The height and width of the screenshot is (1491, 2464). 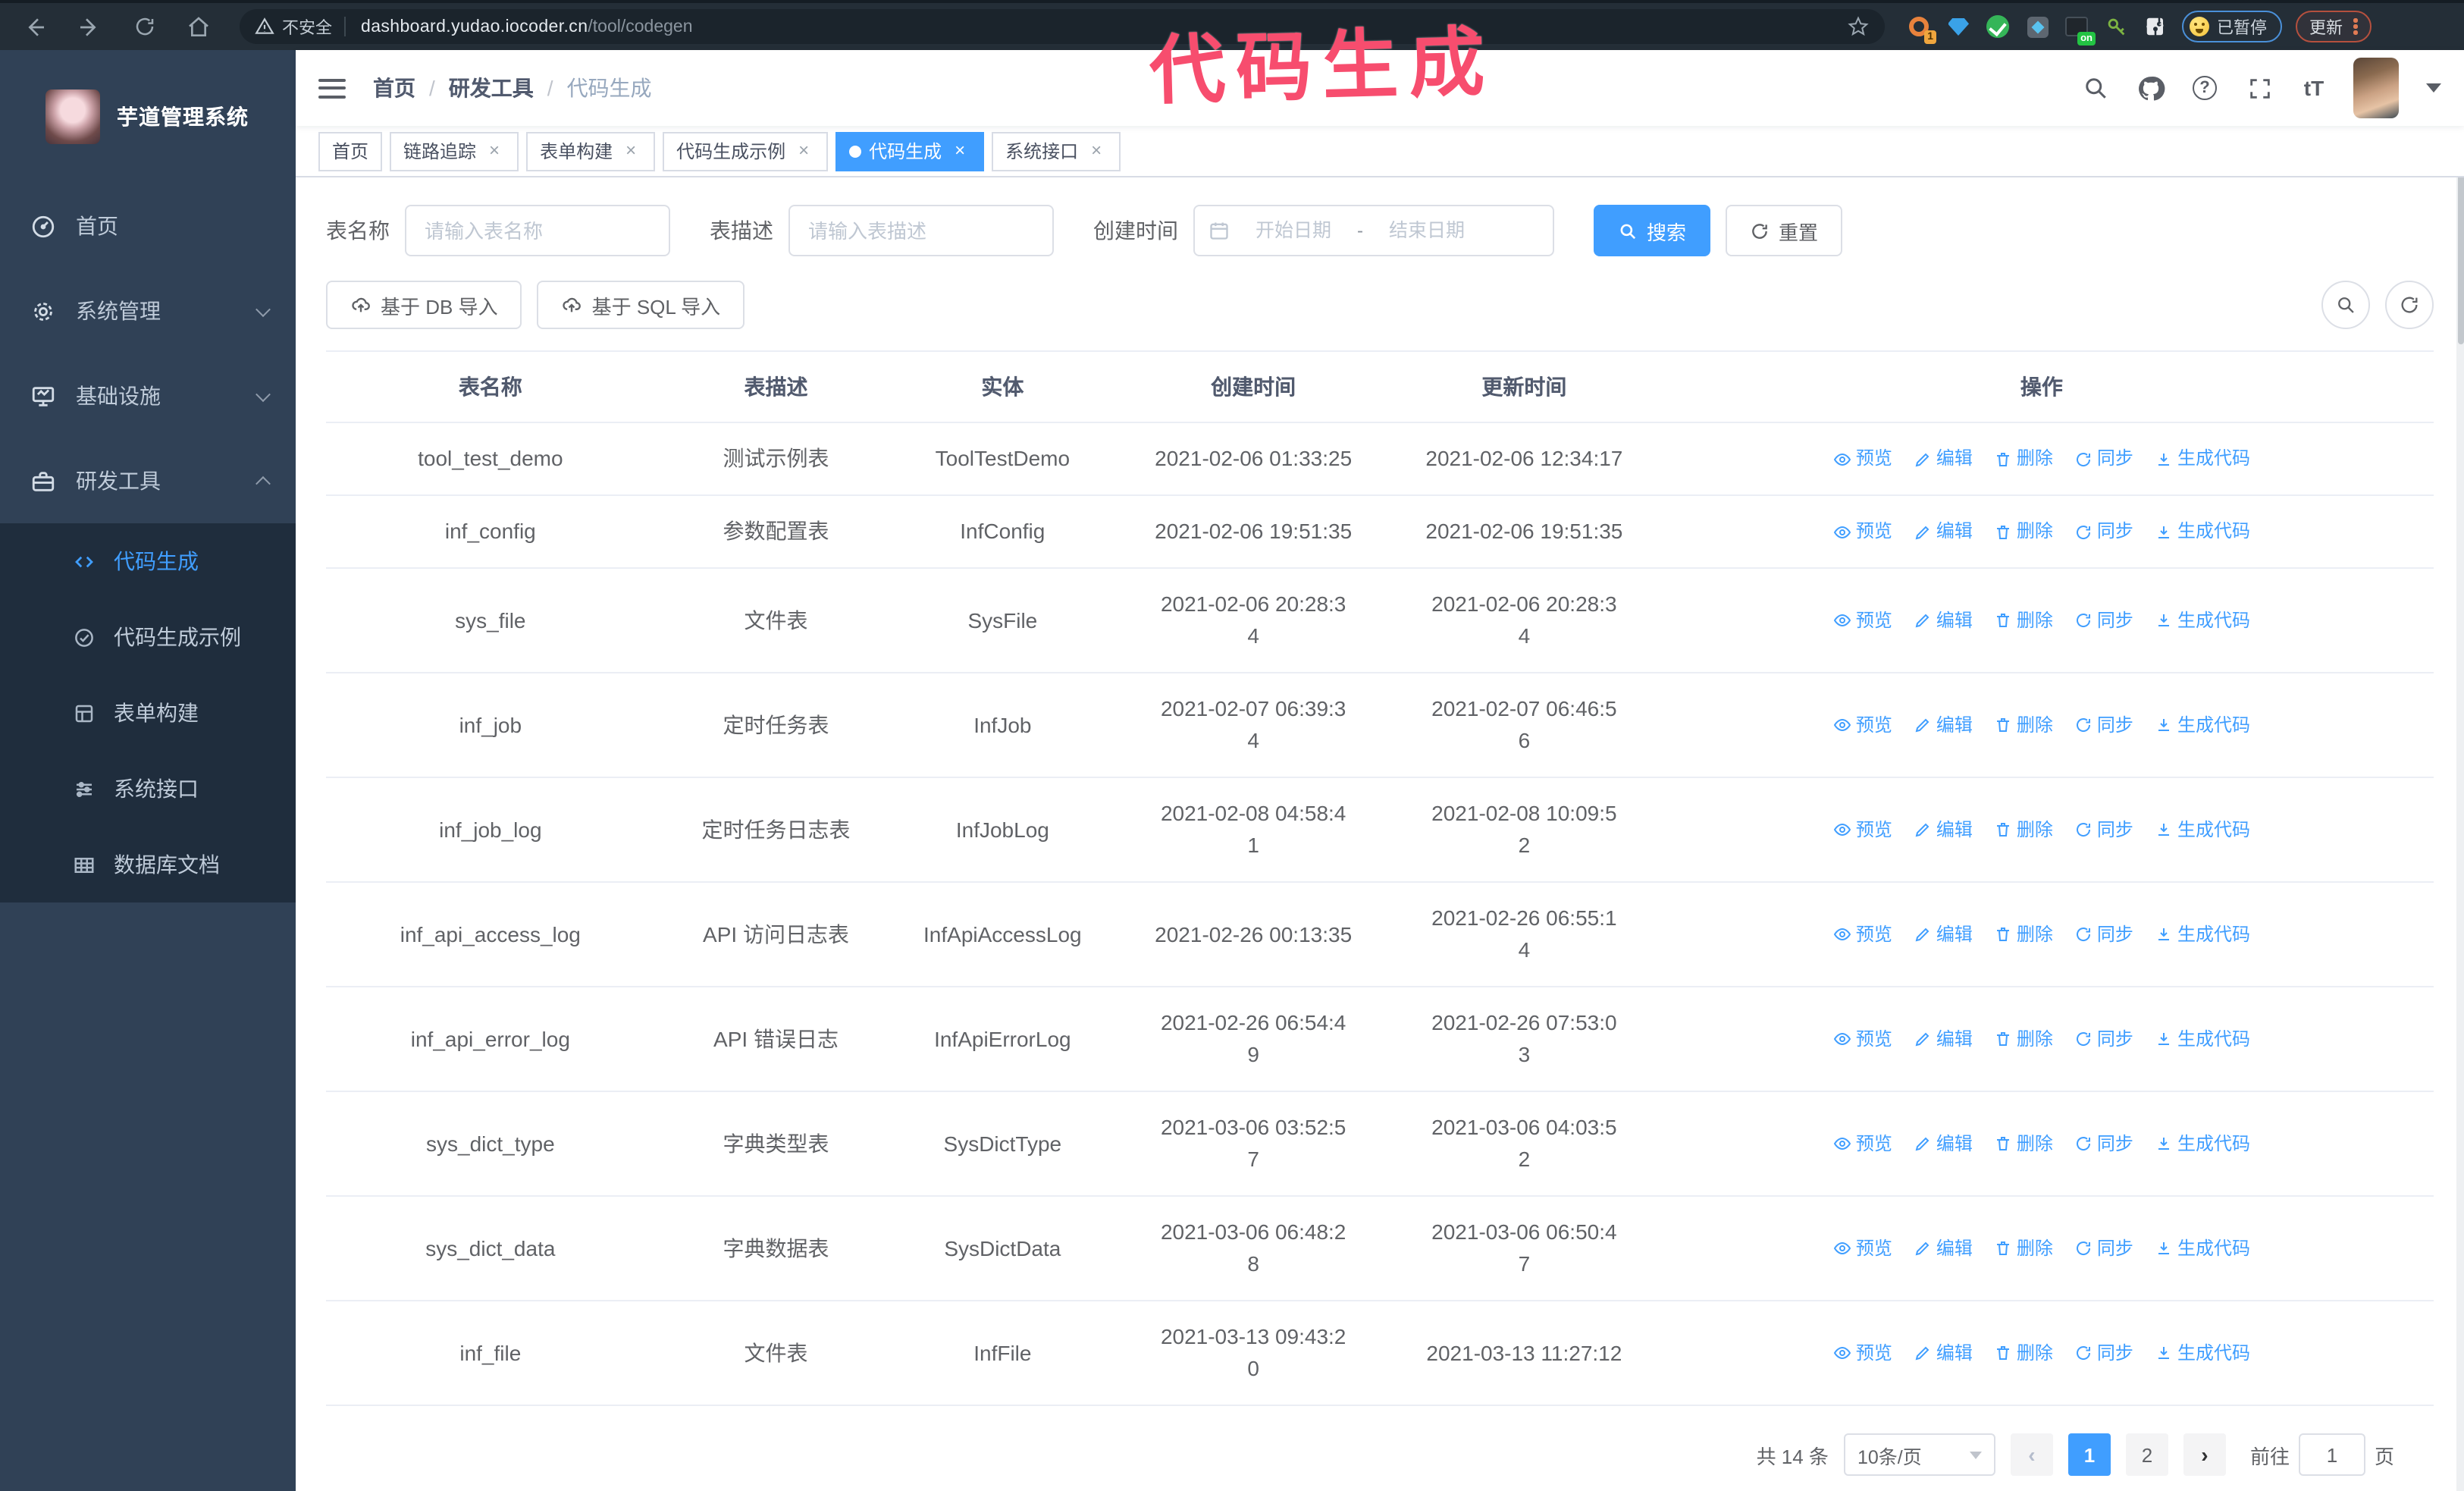 What do you see at coordinates (1056, 151) in the screenshot?
I see `tag-system-api: 系统接口` at bounding box center [1056, 151].